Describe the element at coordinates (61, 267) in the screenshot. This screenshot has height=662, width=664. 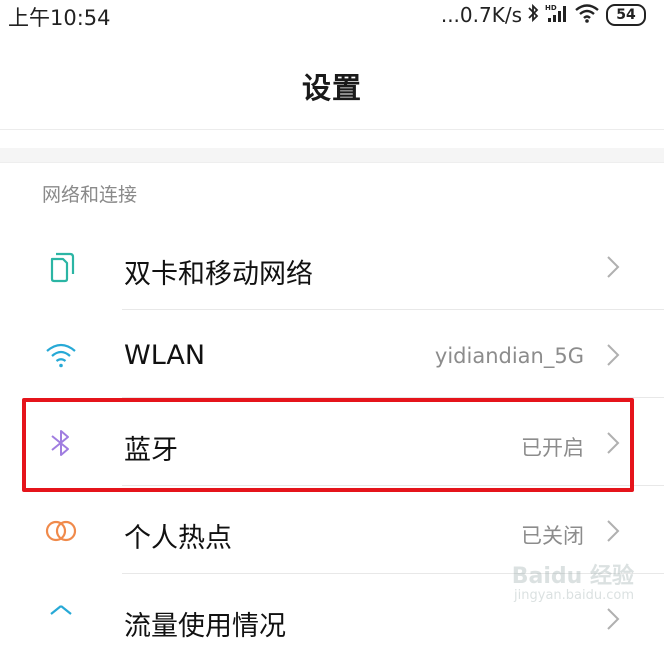
I see `dual-sim-icon` at that location.